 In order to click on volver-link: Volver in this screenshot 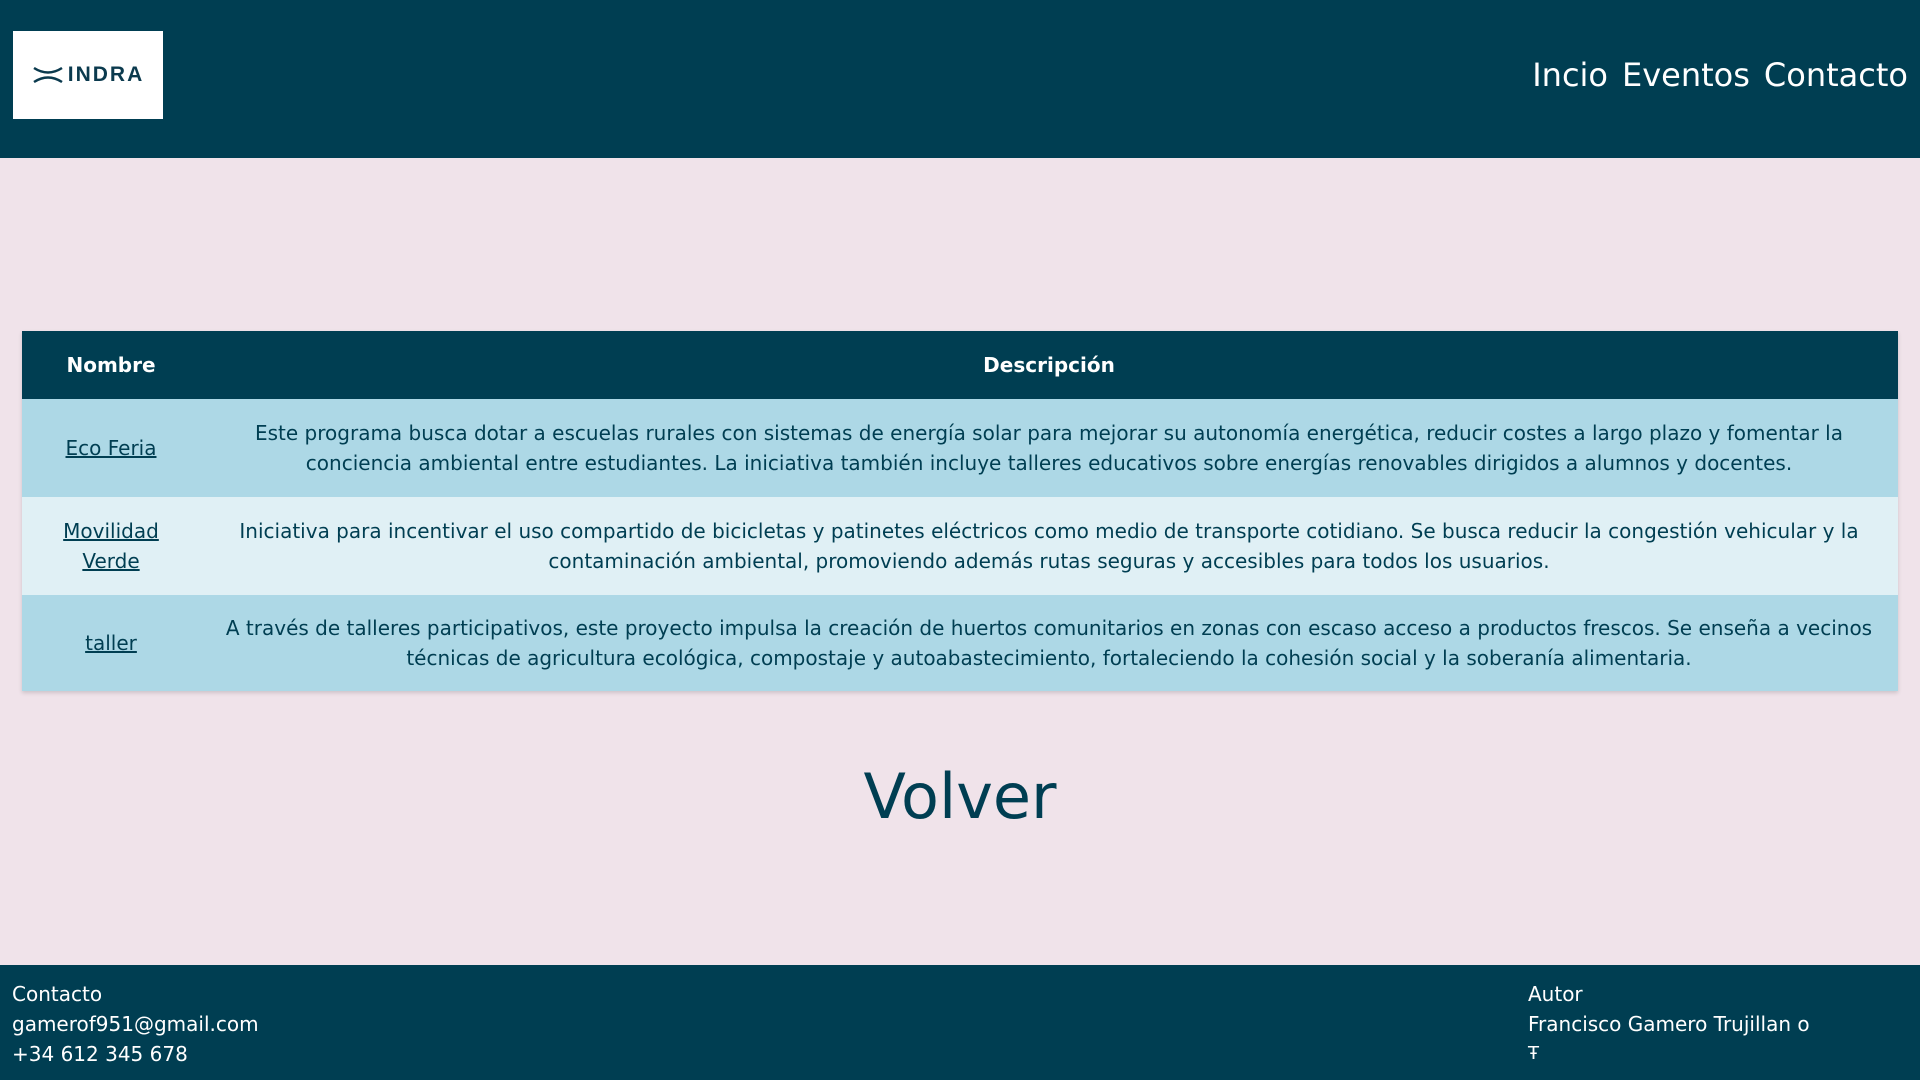, I will do `click(959, 796)`.